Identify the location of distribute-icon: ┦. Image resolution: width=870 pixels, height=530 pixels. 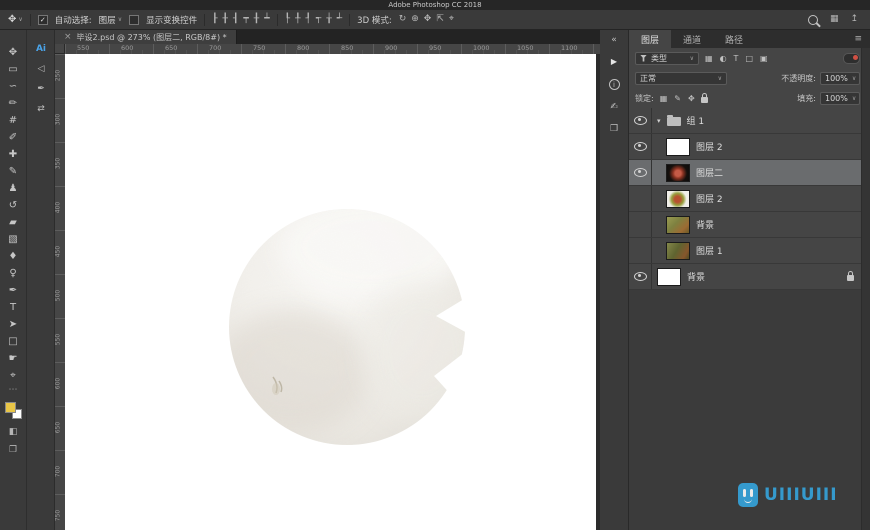
(307, 19).